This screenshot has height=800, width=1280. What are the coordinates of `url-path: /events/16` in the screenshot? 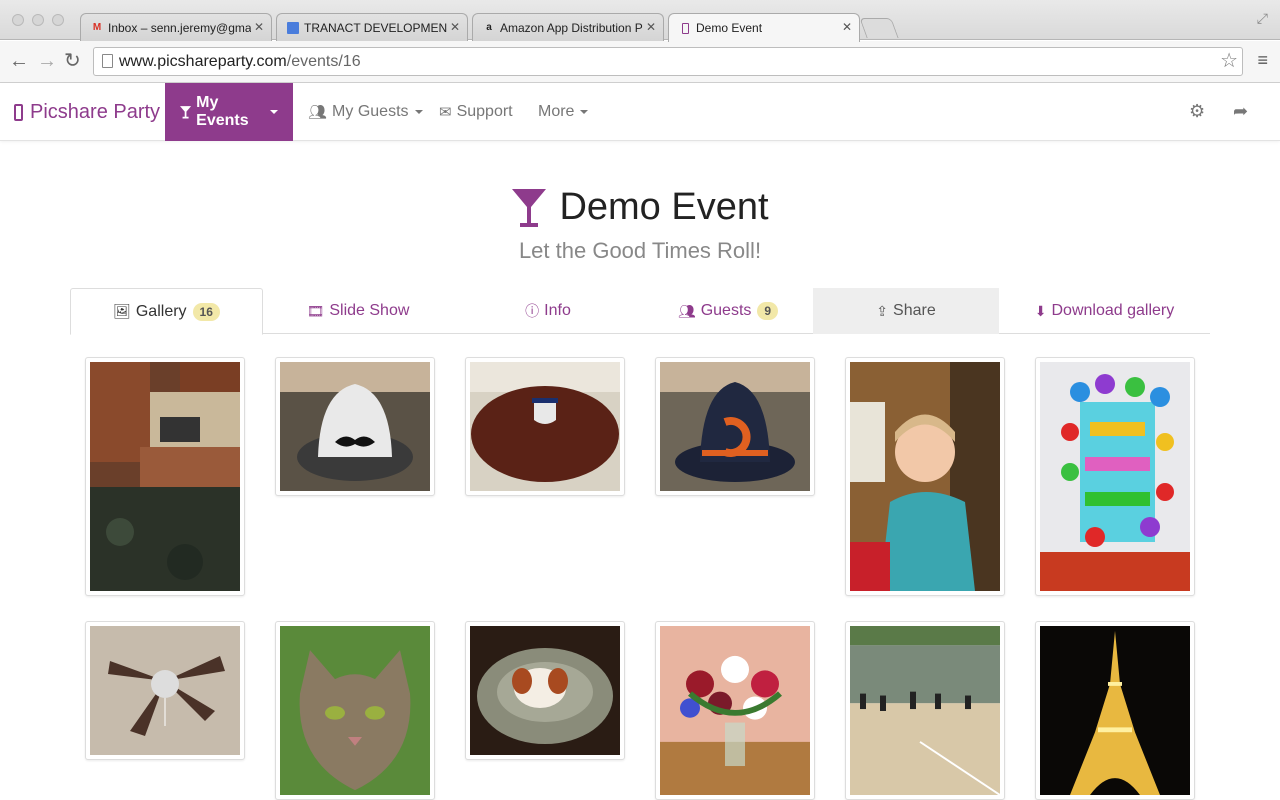 It's located at (323, 61).